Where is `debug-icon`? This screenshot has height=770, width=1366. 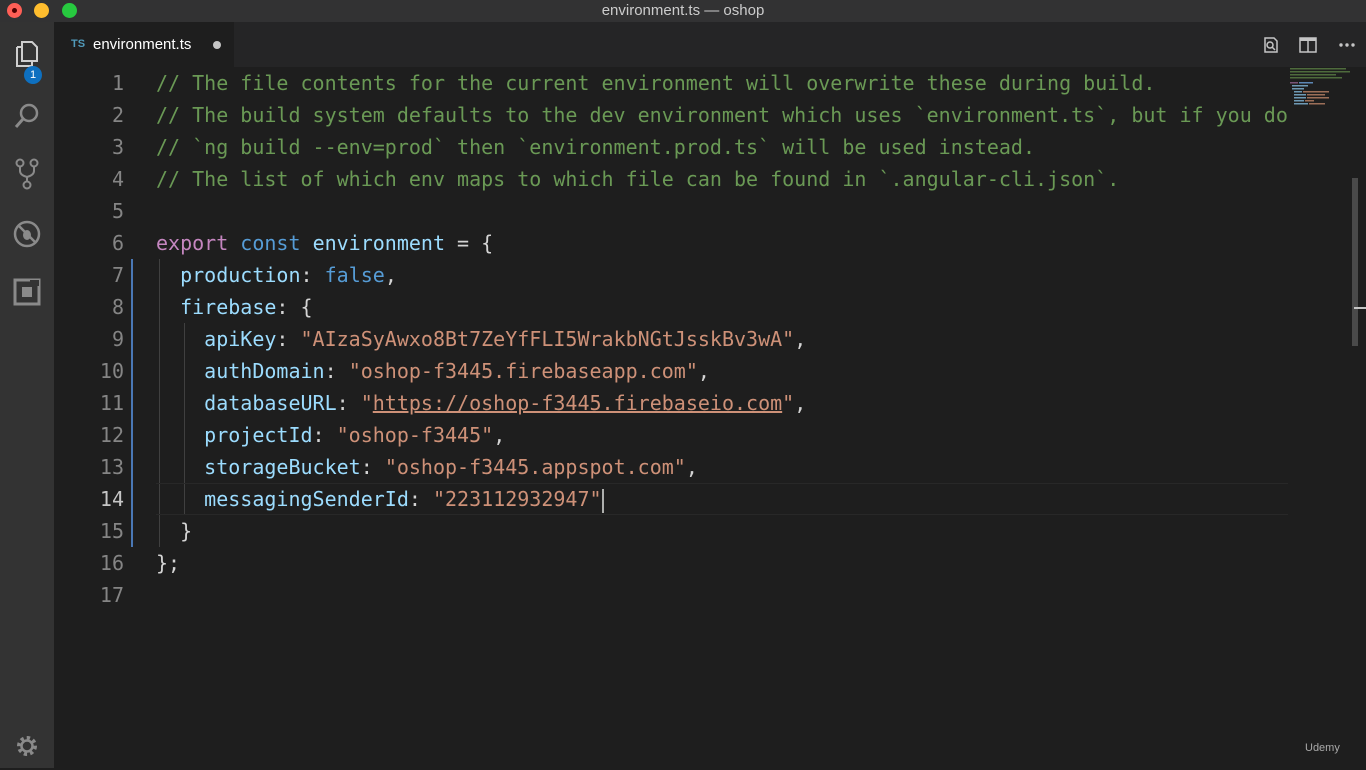
debug-icon is located at coordinates (27, 234).